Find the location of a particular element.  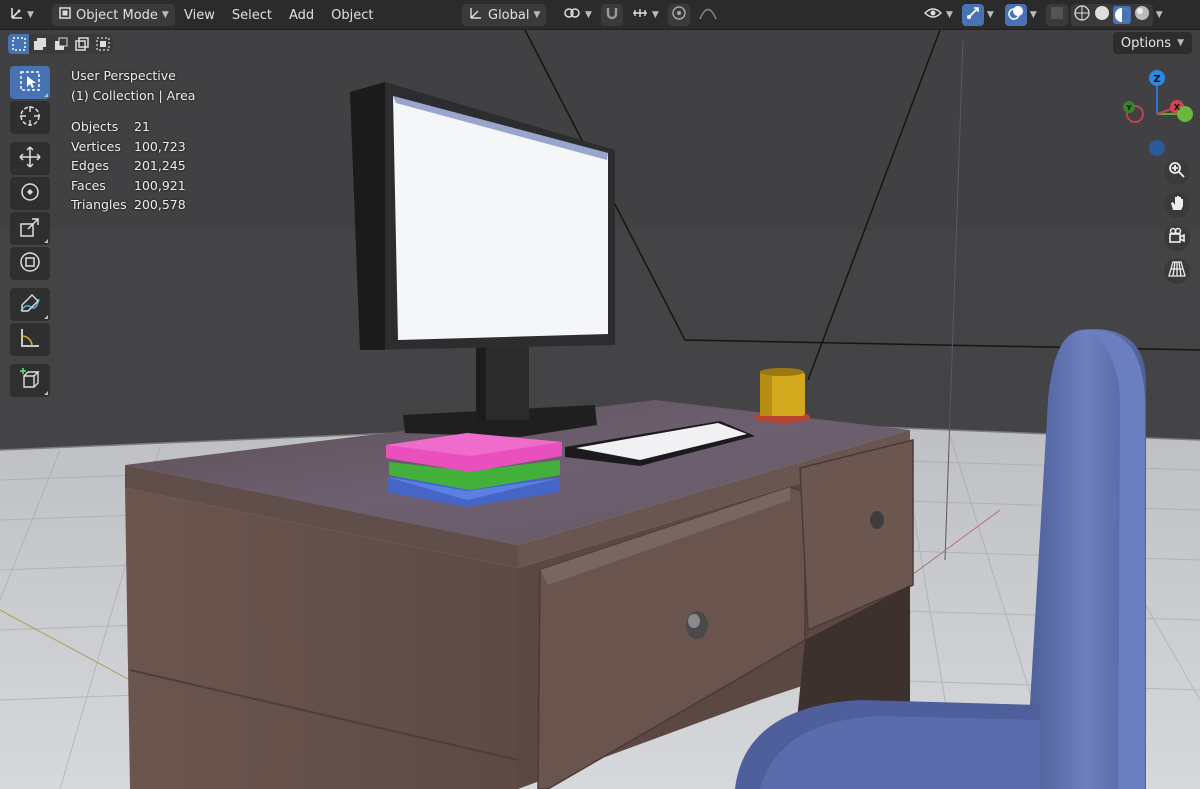

visibility-dropdown: ▼ is located at coordinates (938, 15).